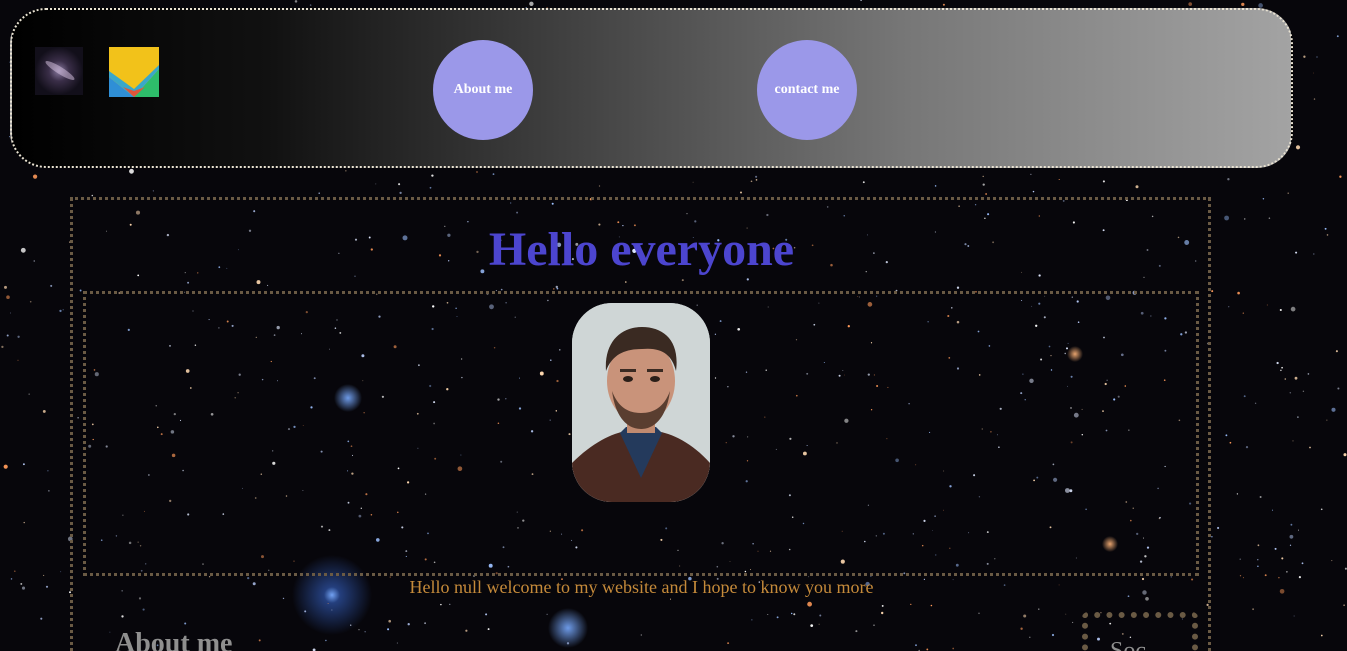  Describe the element at coordinates (641, 249) in the screenshot. I see `page-title: Hello everyone` at that location.